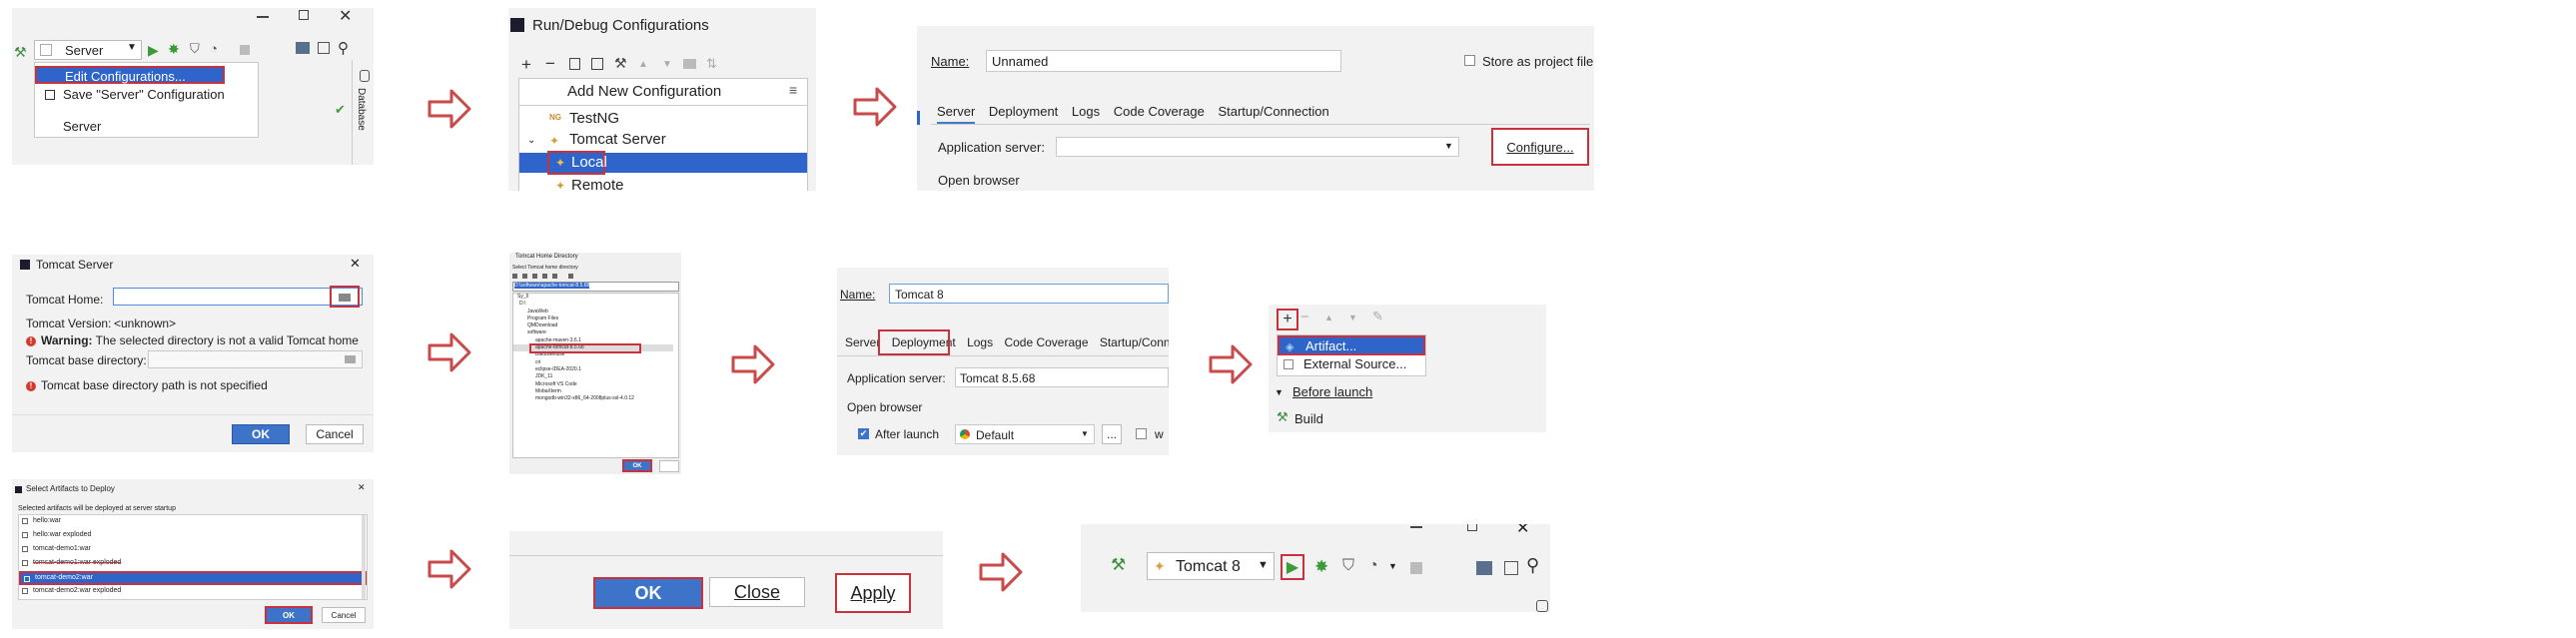 The height and width of the screenshot is (638, 2576). I want to click on apply-button: Apply, so click(873, 593).